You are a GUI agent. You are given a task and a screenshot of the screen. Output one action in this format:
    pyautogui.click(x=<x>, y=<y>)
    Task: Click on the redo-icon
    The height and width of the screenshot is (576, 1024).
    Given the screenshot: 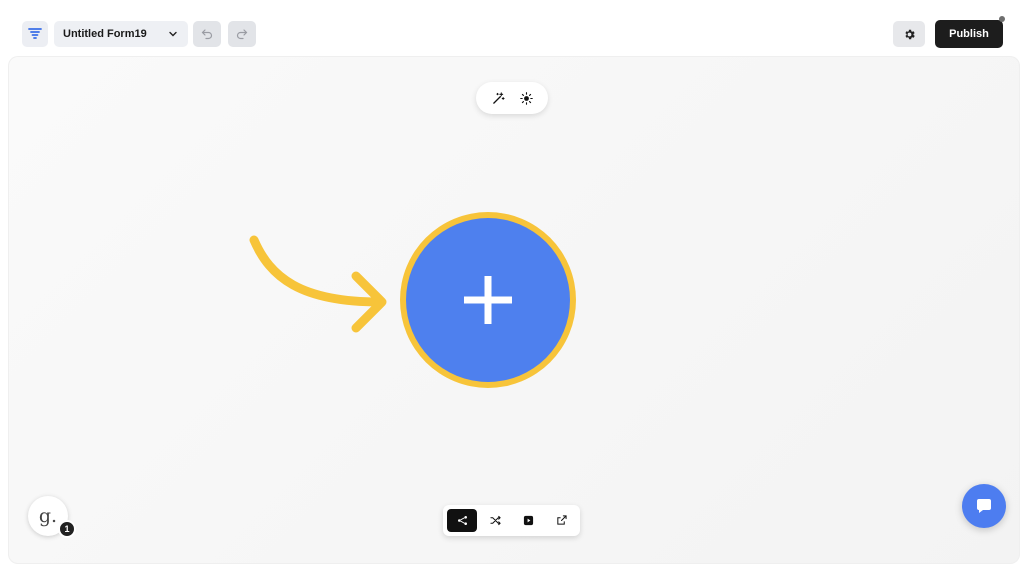 What is the action you would take?
    pyautogui.click(x=242, y=34)
    